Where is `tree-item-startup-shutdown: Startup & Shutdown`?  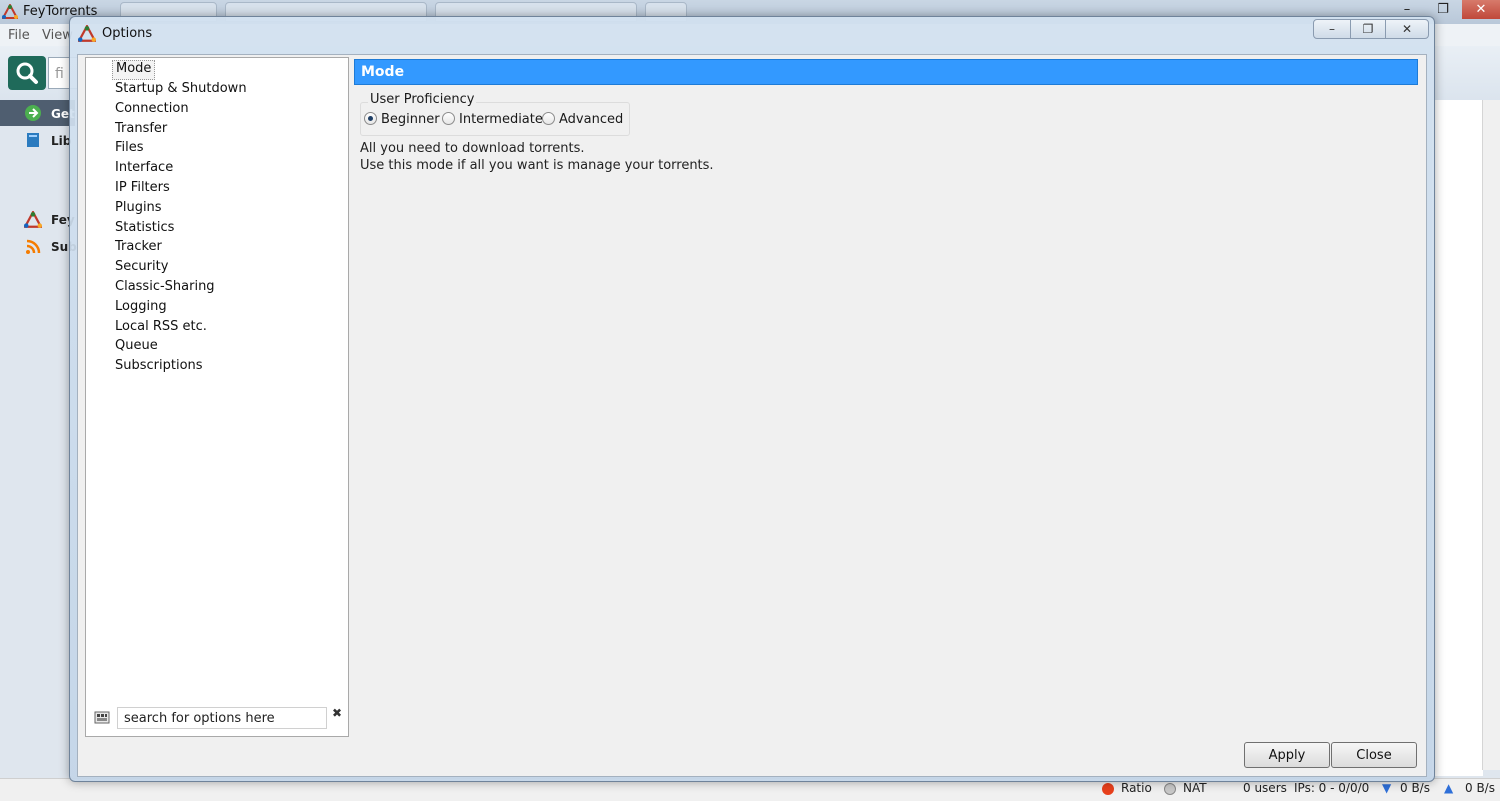 tree-item-startup-shutdown: Startup & Shutdown is located at coordinates (181, 89).